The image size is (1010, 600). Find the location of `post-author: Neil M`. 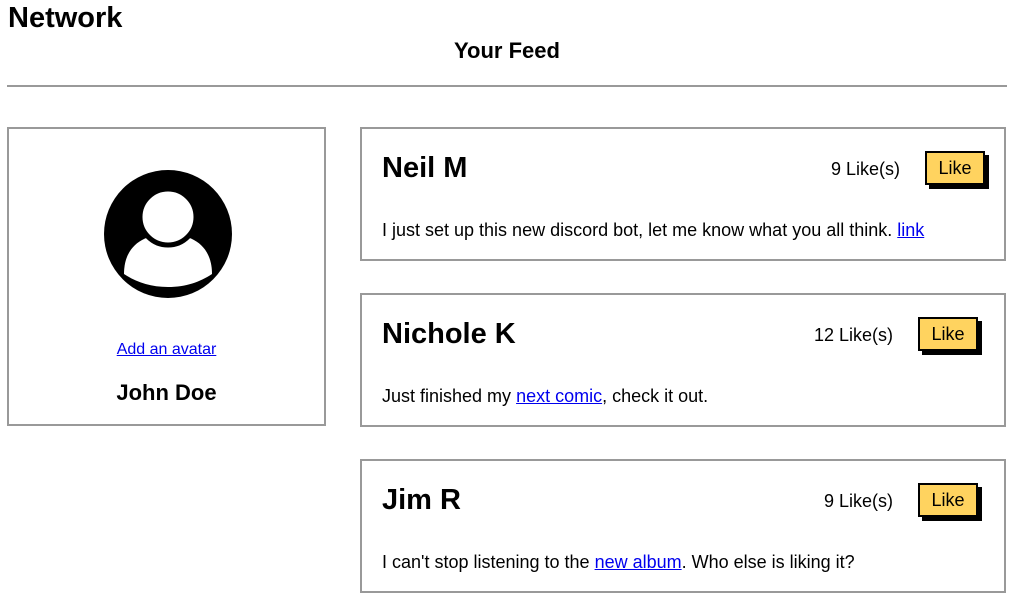

post-author: Neil M is located at coordinates (425, 168).